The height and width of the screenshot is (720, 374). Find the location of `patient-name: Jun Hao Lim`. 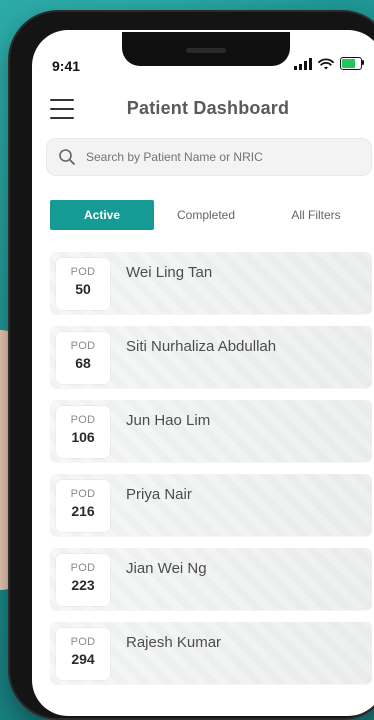

patient-name: Jun Hao Lim is located at coordinates (168, 420).